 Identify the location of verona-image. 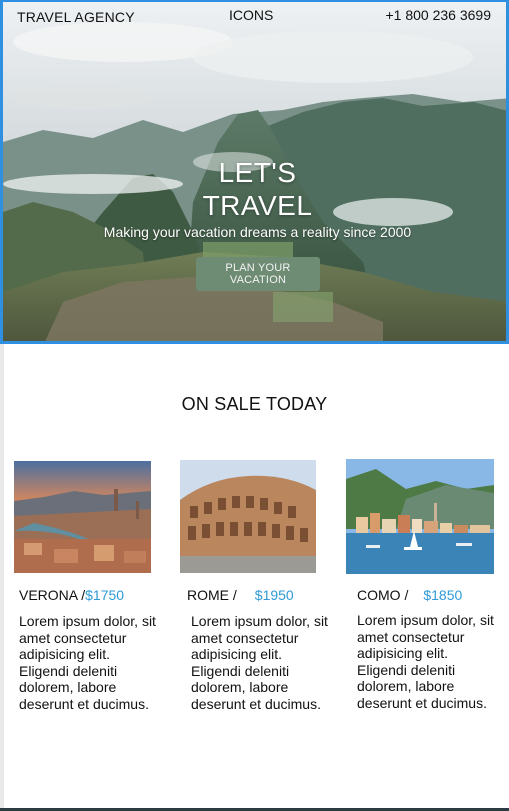
(82, 517).